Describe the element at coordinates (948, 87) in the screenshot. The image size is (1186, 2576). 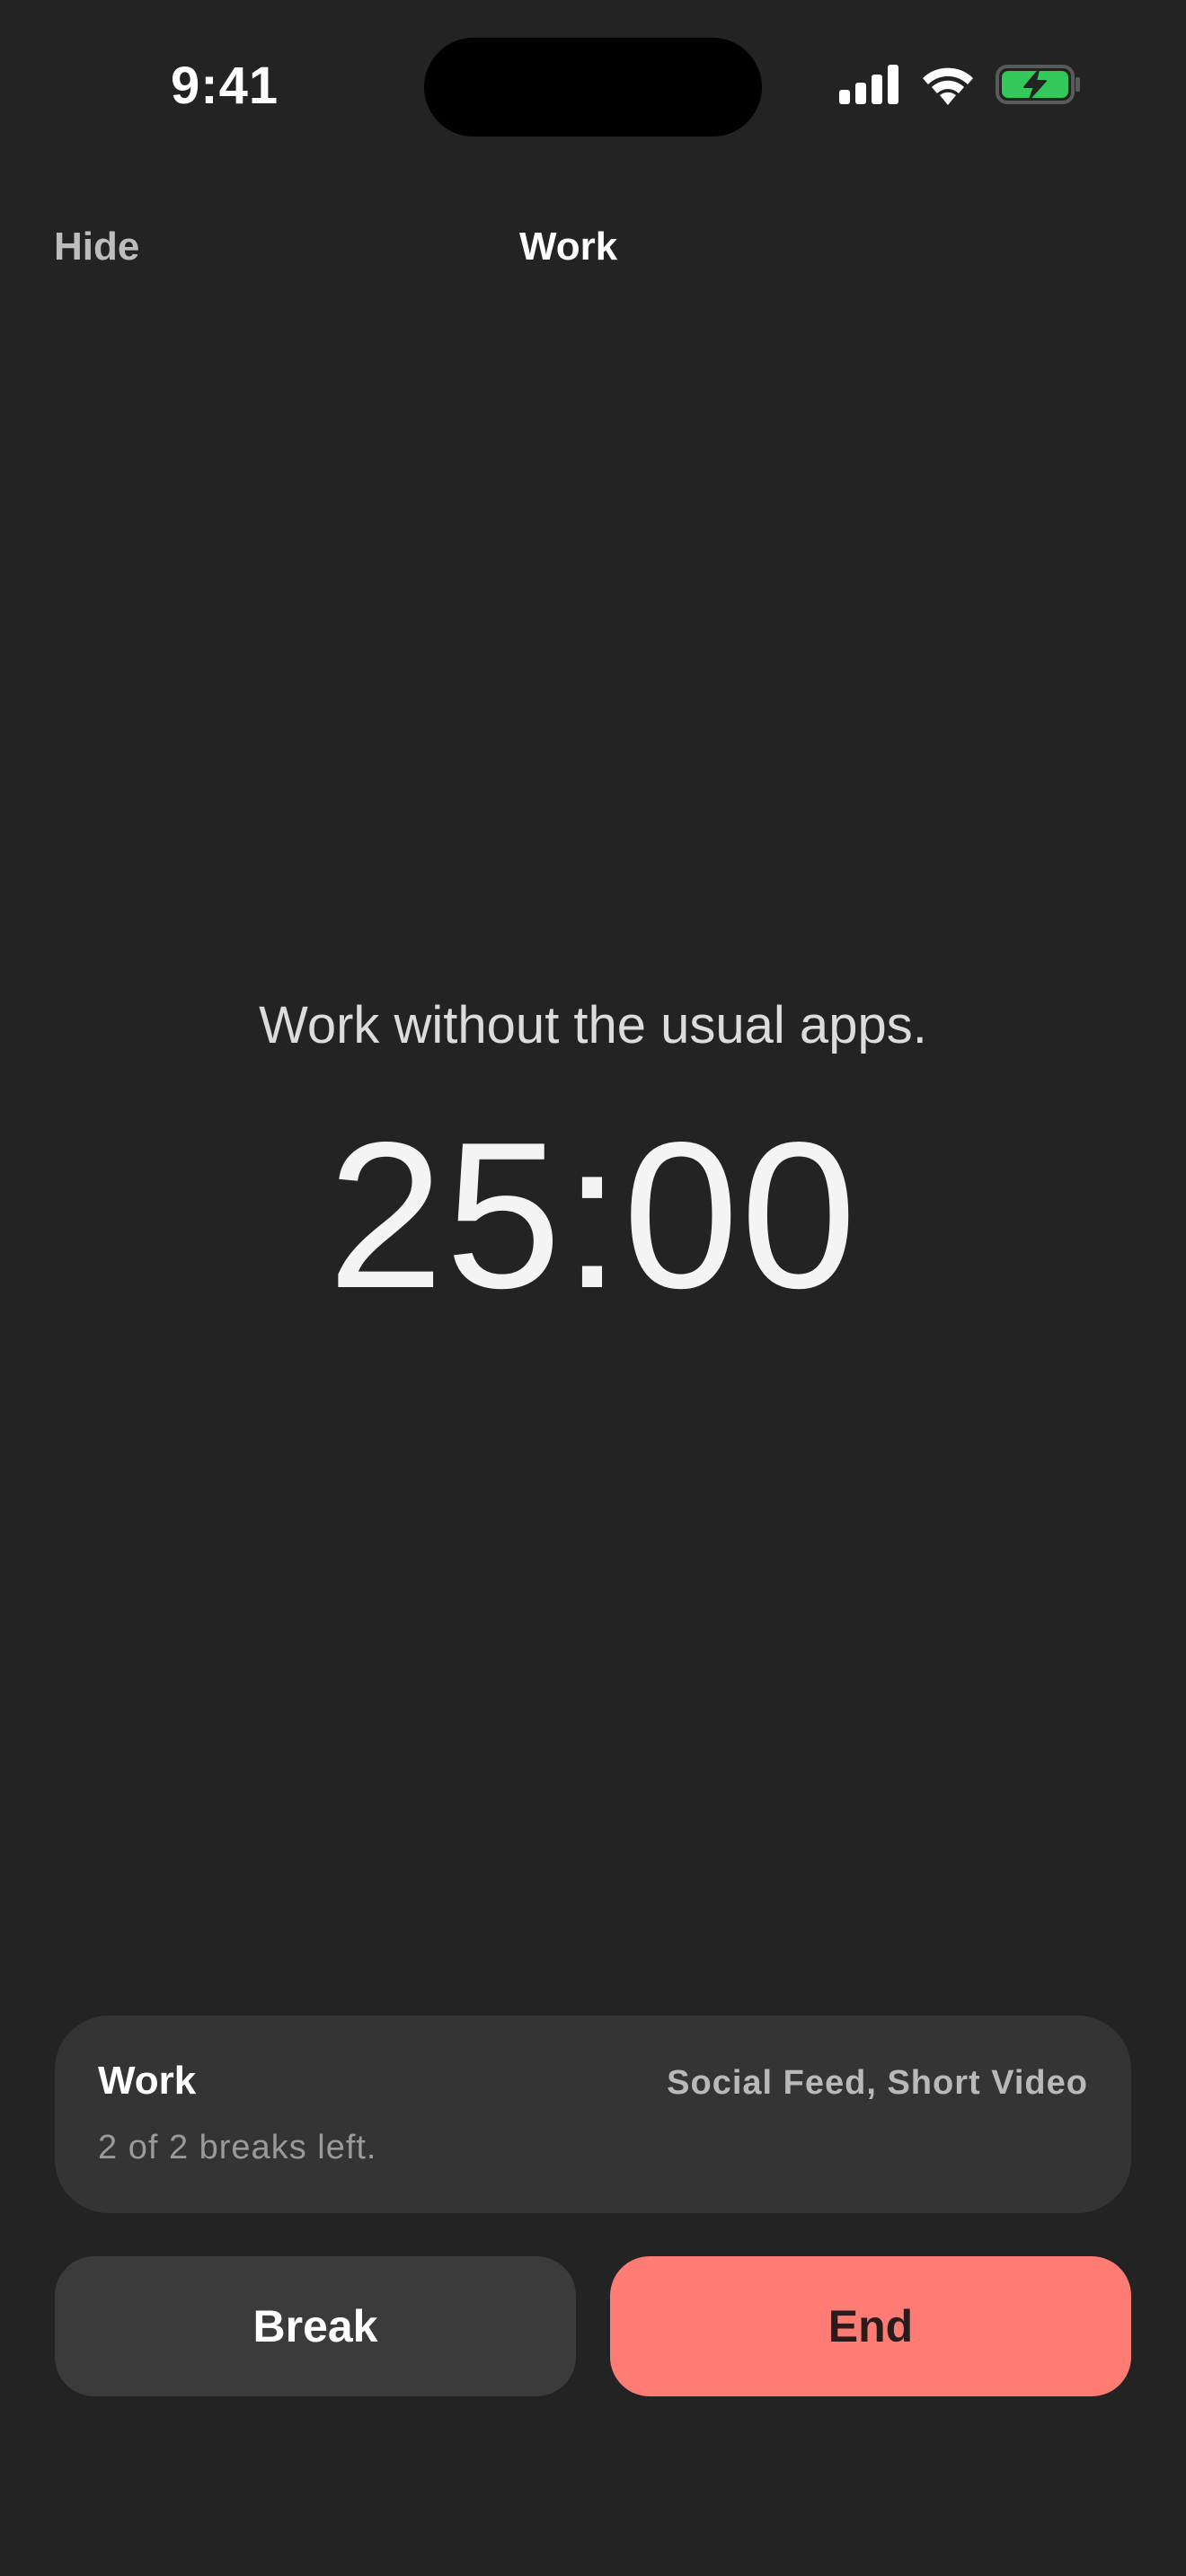
I see `wifi-icon` at that location.